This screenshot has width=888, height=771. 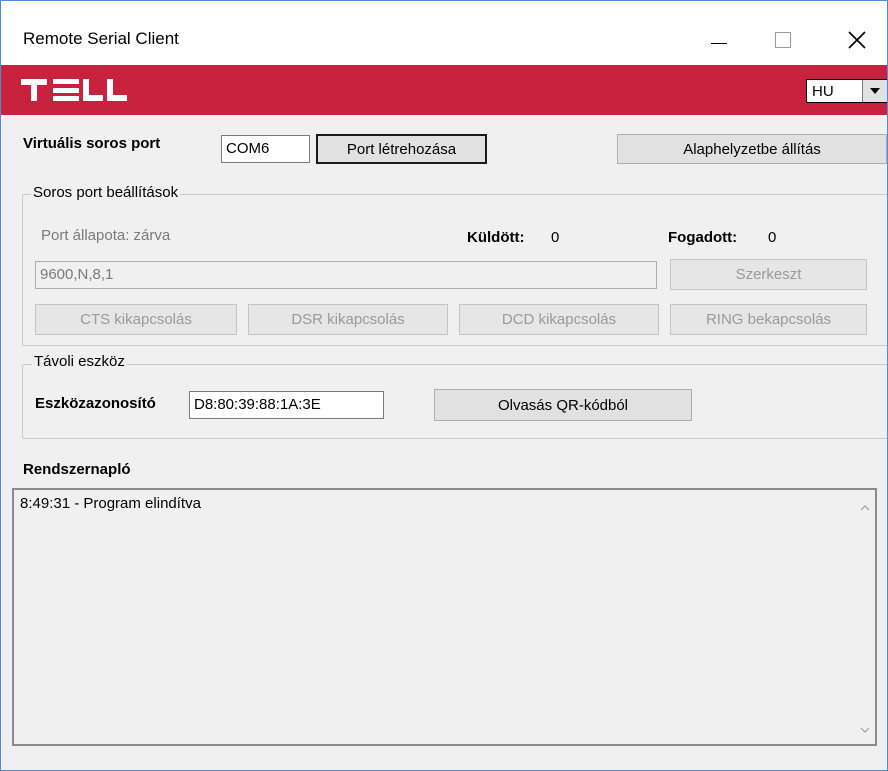 I want to click on minimize-icon, so click(x=719, y=43).